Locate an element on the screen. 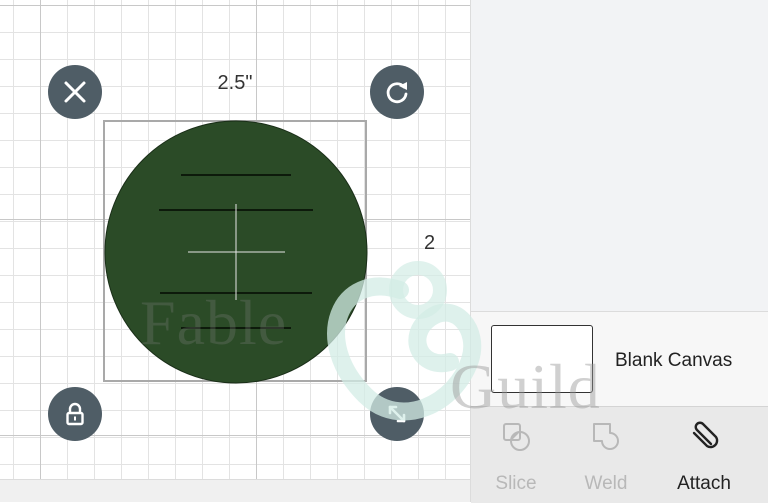 This screenshot has height=503, width=768. close-icon is located at coordinates (75, 92).